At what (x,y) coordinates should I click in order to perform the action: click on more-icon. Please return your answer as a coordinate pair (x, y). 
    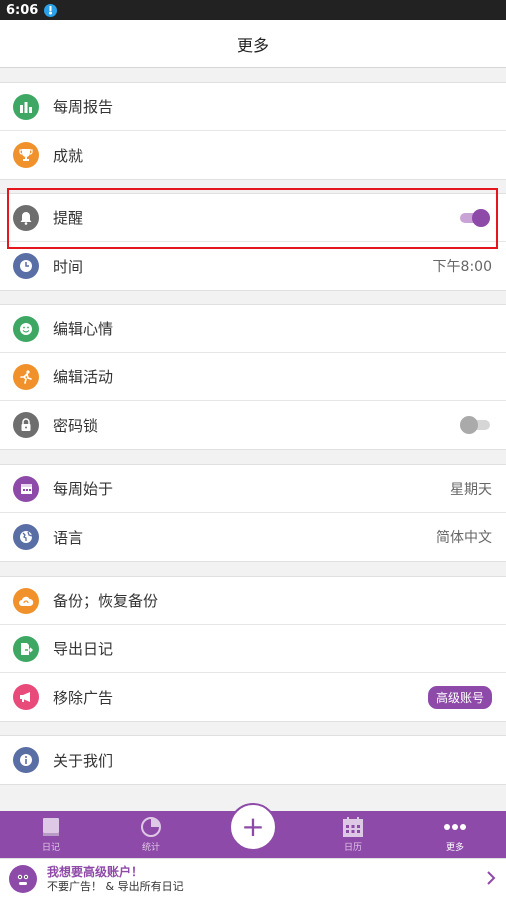
    Looking at the image, I should click on (455, 827).